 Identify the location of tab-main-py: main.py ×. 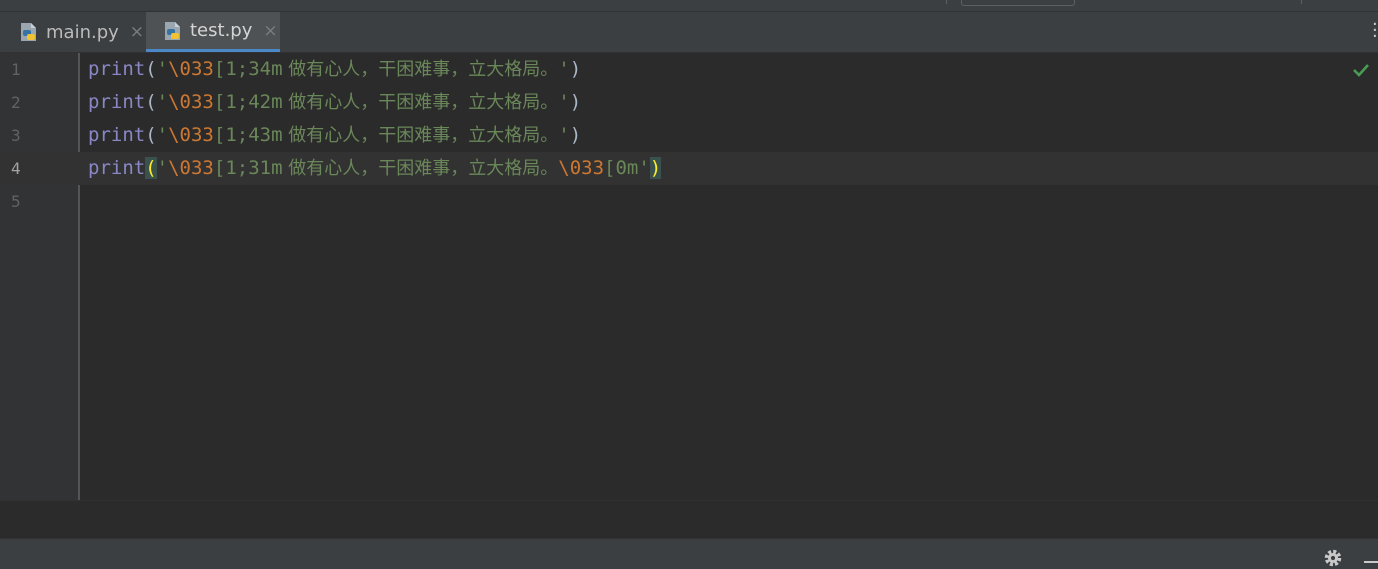
(81, 32).